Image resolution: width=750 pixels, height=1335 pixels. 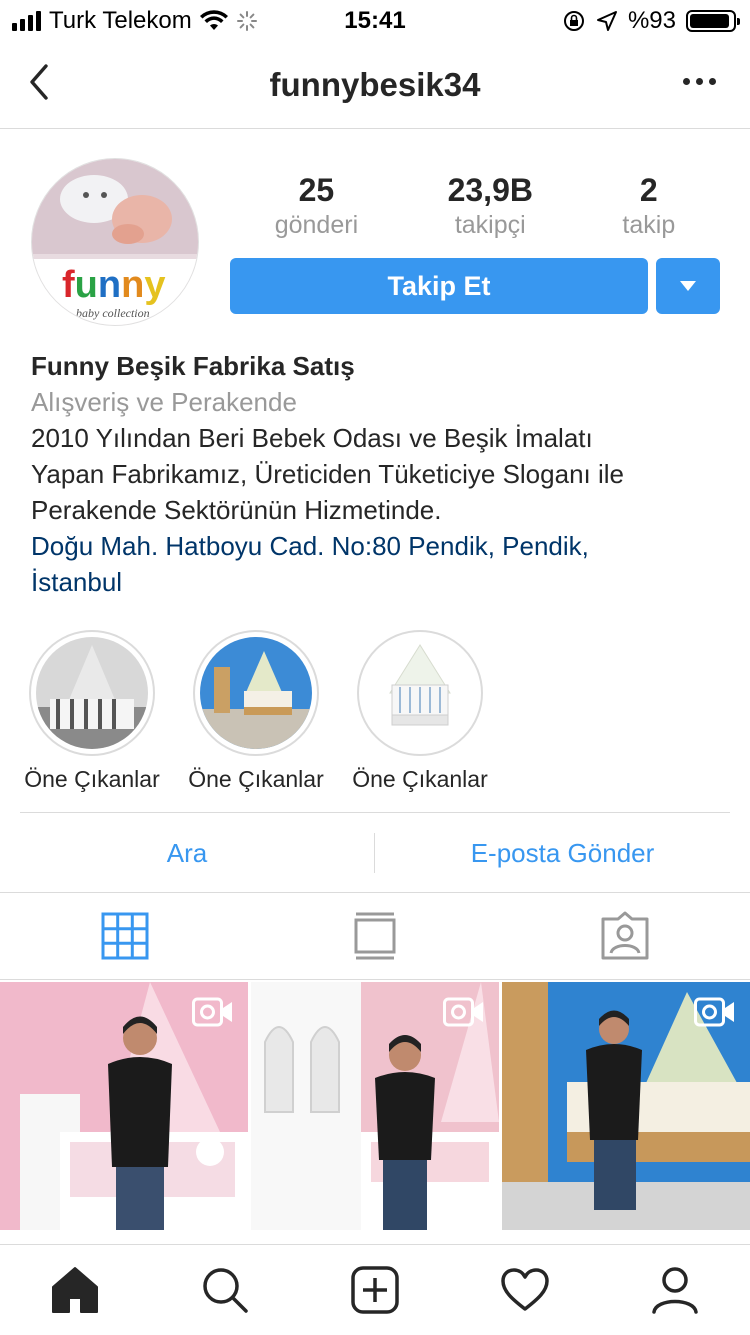 I want to click on battery-icon, so click(x=713, y=21).